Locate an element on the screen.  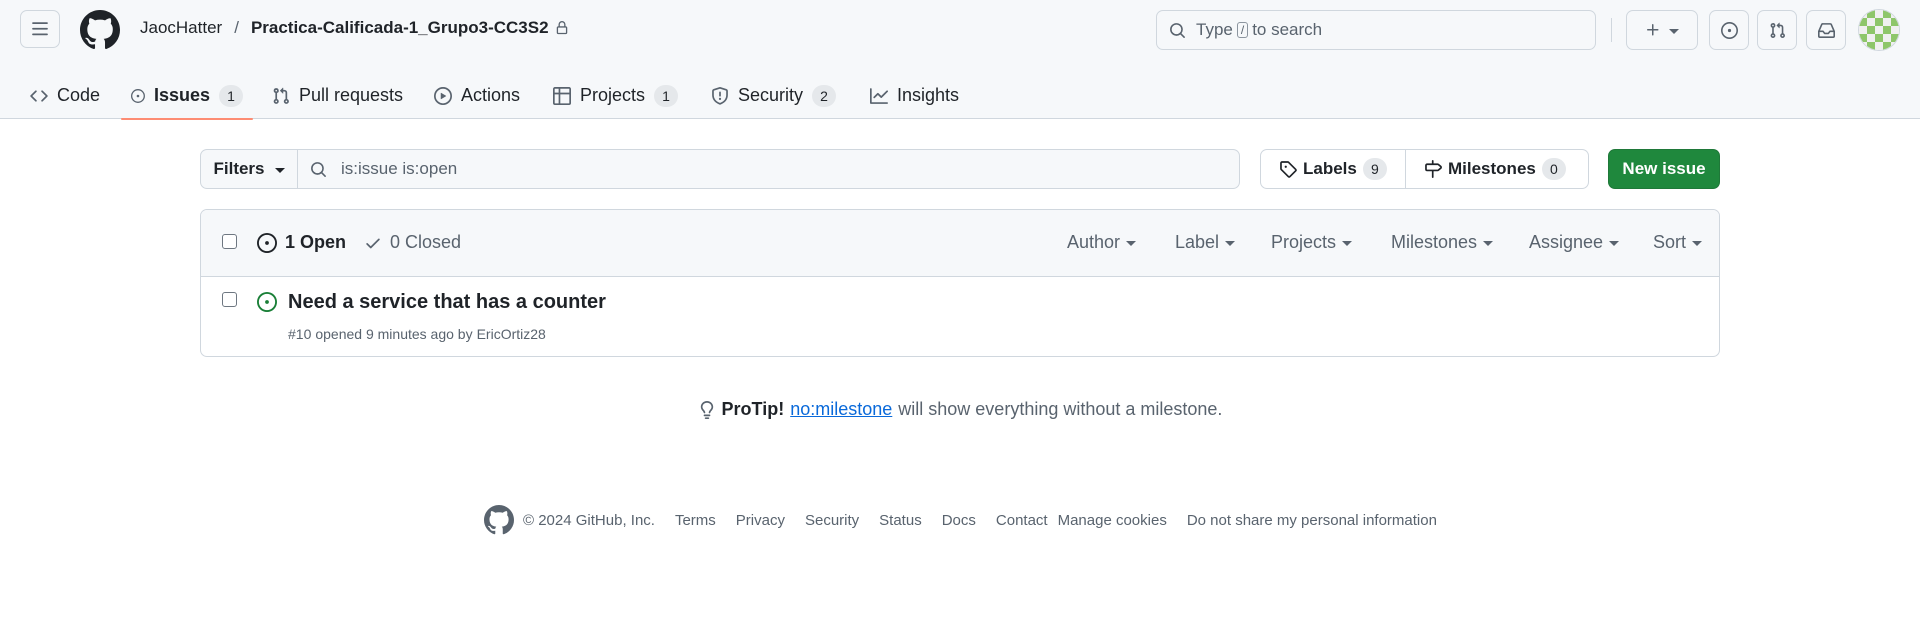
search-placeholder-prefix: Type is located at coordinates (1214, 29).